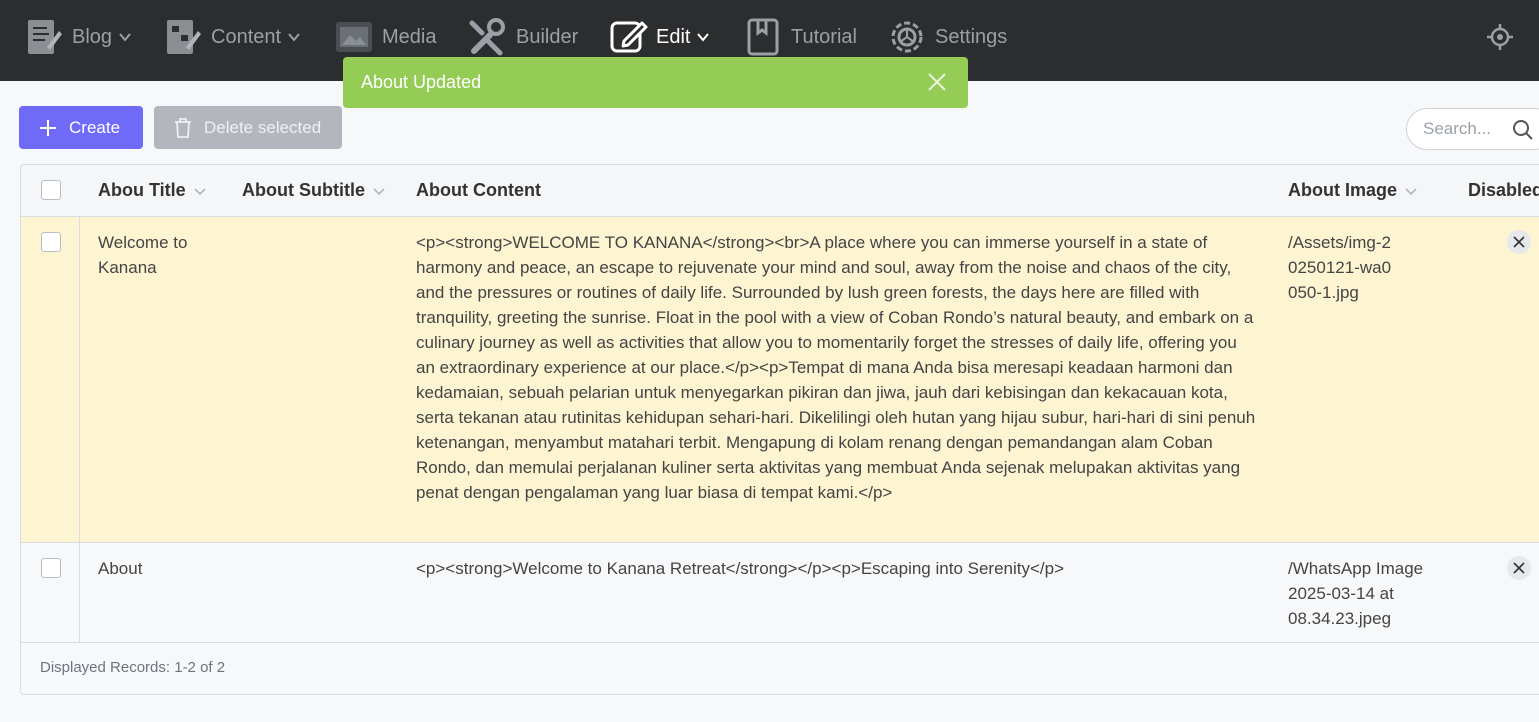  Describe the element at coordinates (92, 36) in the screenshot. I see `nav-label-blog: Blog` at that location.